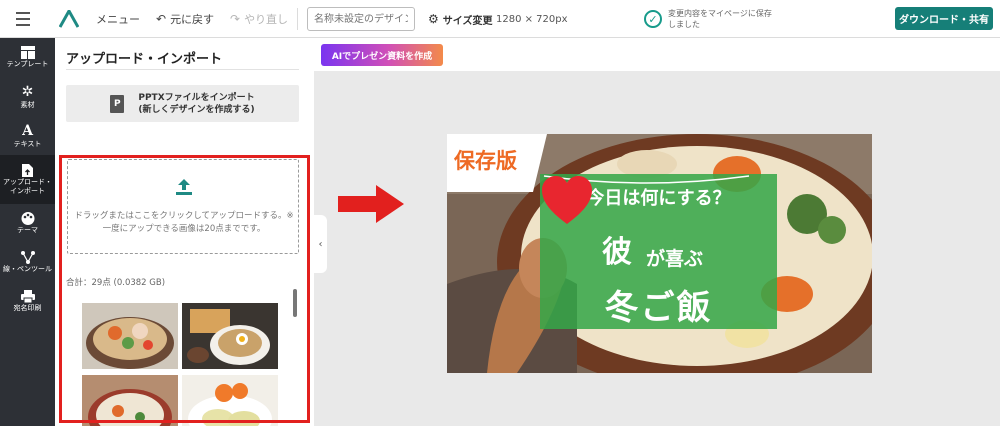 This screenshot has height=426, width=1000. What do you see at coordinates (433, 19) in the screenshot?
I see `gear-icon: ⚙` at bounding box center [433, 19].